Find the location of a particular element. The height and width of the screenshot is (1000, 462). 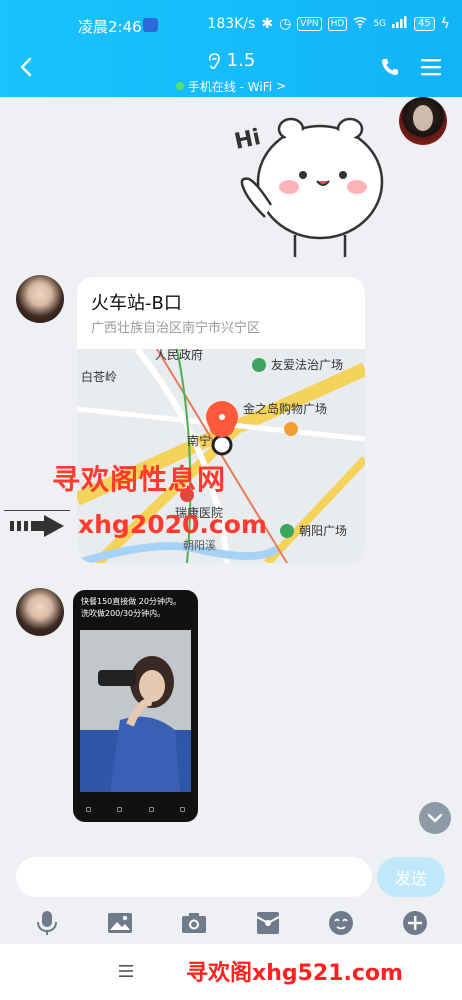

status-bar: 凌晨2:46 183K/s ✱ ◷ VPN HD 5G 45 ϟ is located at coordinates (231, 26).